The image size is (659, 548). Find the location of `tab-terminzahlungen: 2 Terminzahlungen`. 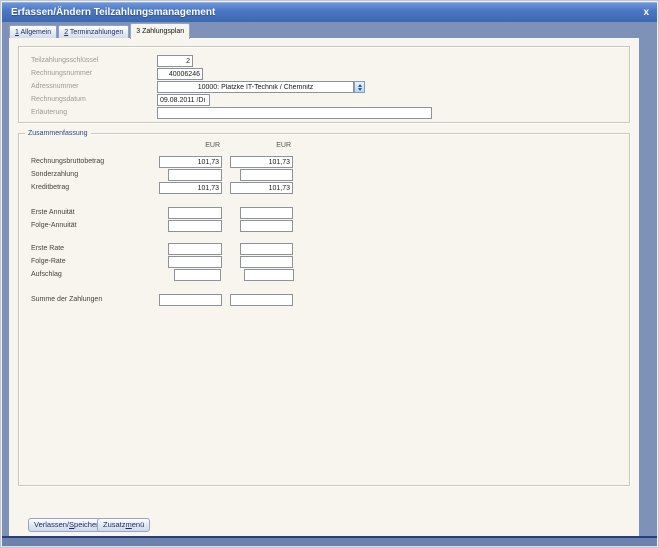

tab-terminzahlungen: 2 Terminzahlungen is located at coordinates (94, 32).